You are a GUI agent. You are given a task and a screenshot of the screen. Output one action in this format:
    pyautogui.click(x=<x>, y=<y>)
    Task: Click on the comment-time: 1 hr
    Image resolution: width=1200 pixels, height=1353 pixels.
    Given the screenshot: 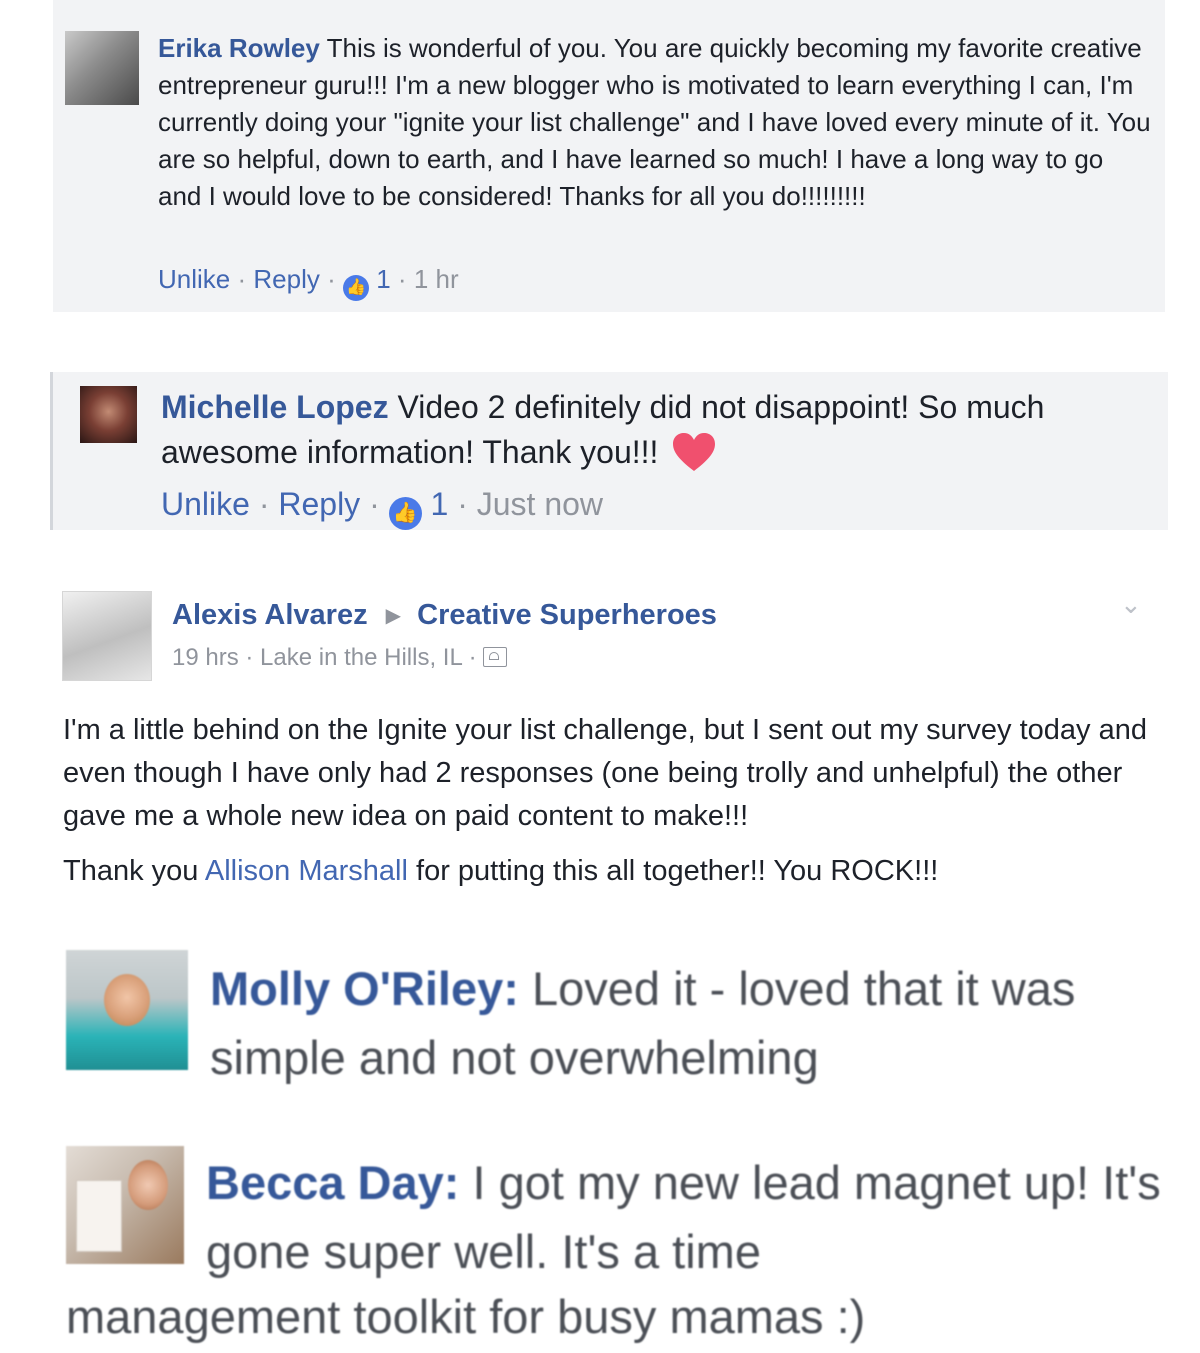 What is the action you would take?
    pyautogui.click(x=436, y=279)
    